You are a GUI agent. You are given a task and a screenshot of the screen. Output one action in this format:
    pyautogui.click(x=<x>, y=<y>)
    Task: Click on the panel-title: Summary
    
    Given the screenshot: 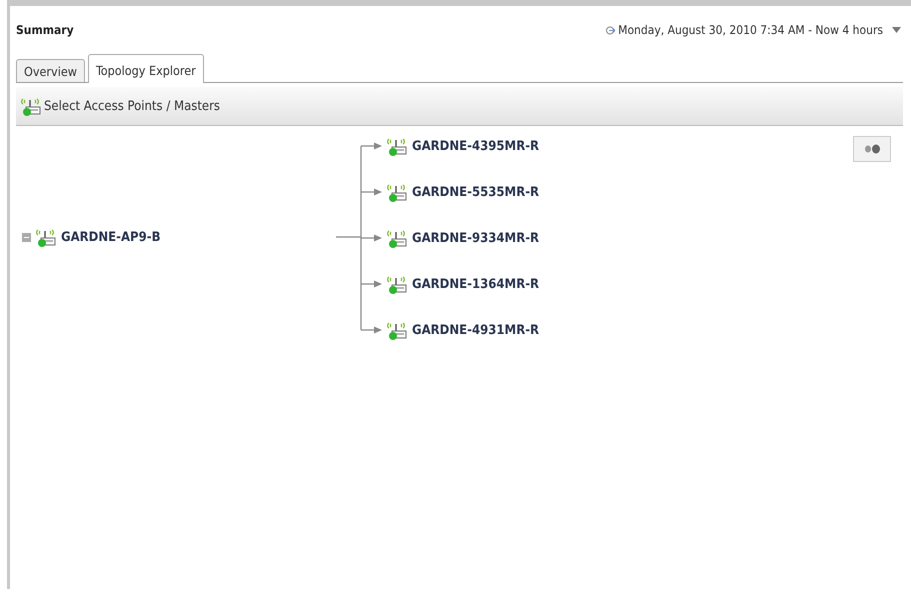 What is the action you would take?
    pyautogui.click(x=45, y=30)
    